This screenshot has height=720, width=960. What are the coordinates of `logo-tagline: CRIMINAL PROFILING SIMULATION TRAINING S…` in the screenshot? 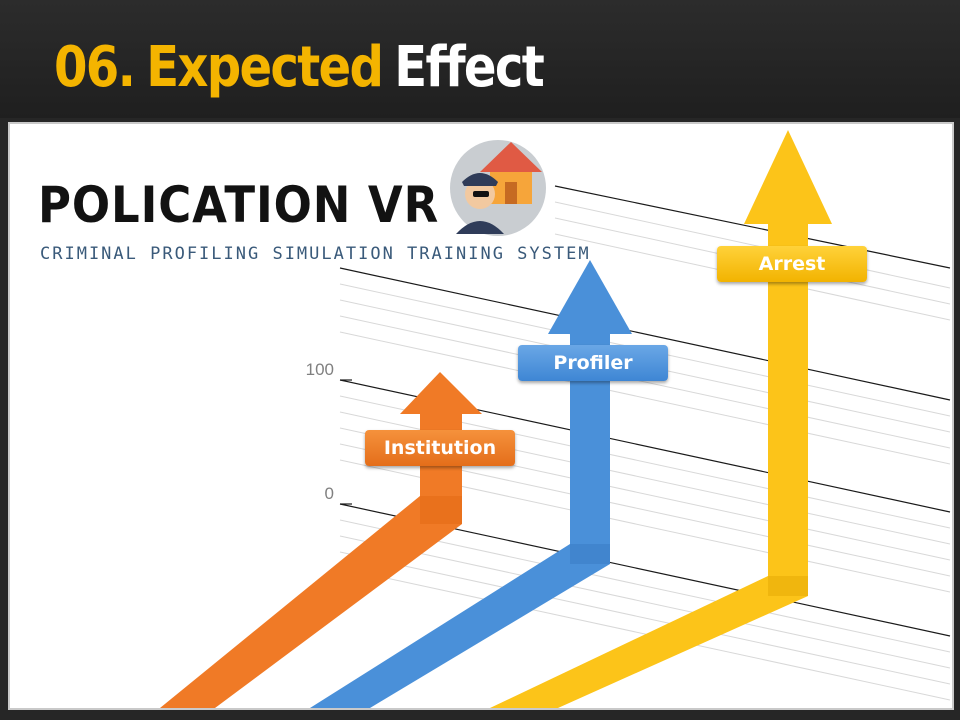 It's located at (315, 254).